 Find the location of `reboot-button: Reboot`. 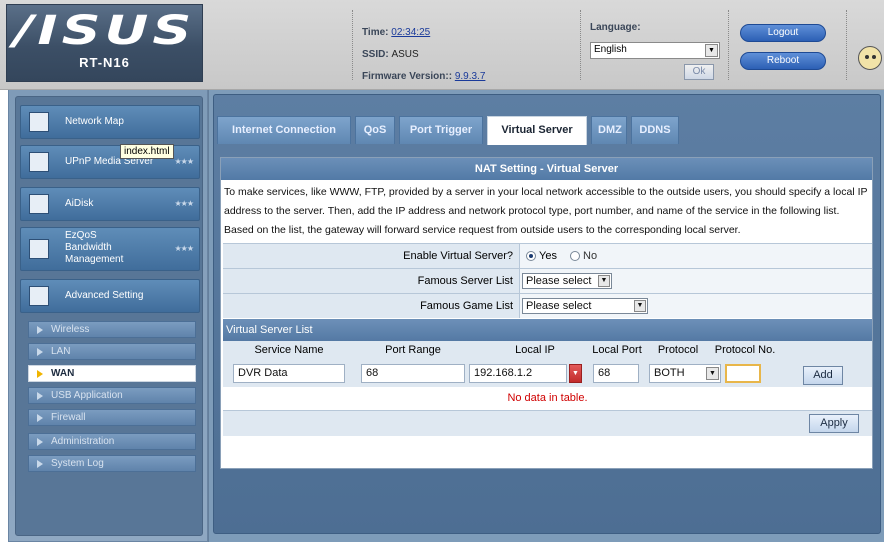

reboot-button: Reboot is located at coordinates (783, 61).